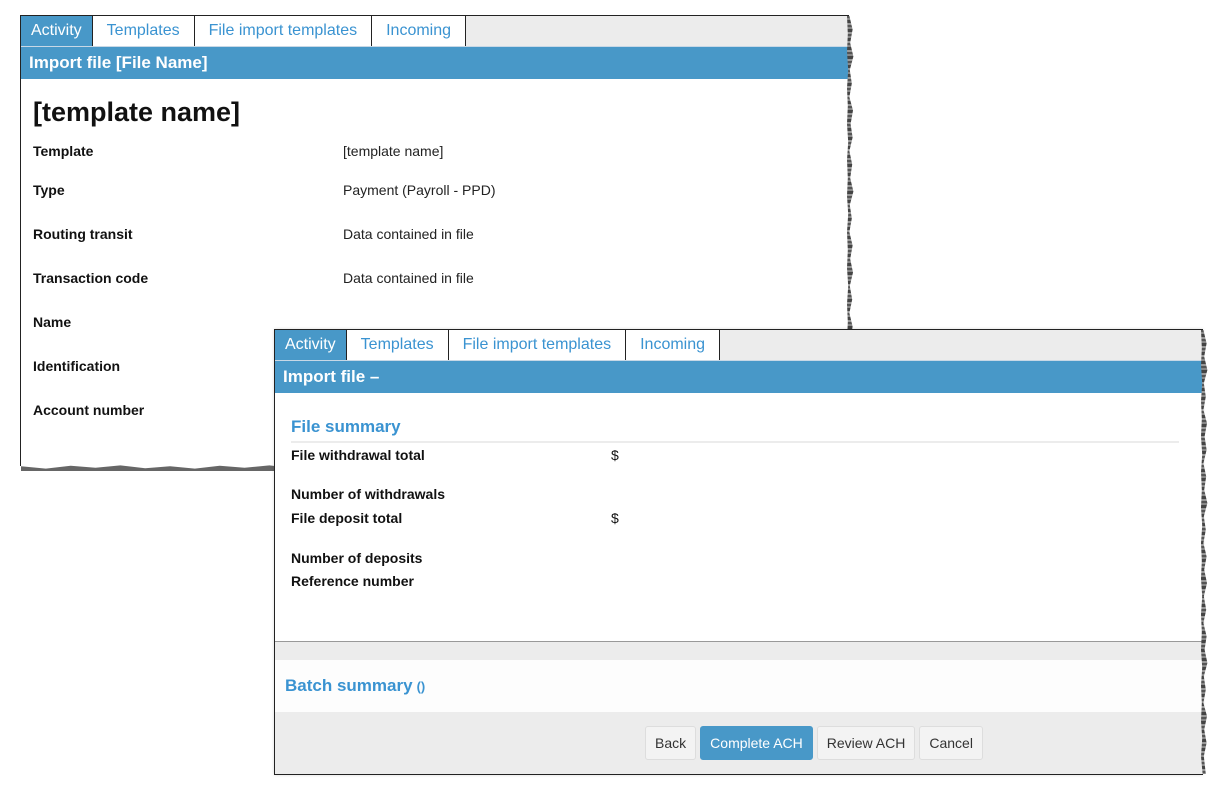  I want to click on file-summary-title: File summary, so click(735, 430).